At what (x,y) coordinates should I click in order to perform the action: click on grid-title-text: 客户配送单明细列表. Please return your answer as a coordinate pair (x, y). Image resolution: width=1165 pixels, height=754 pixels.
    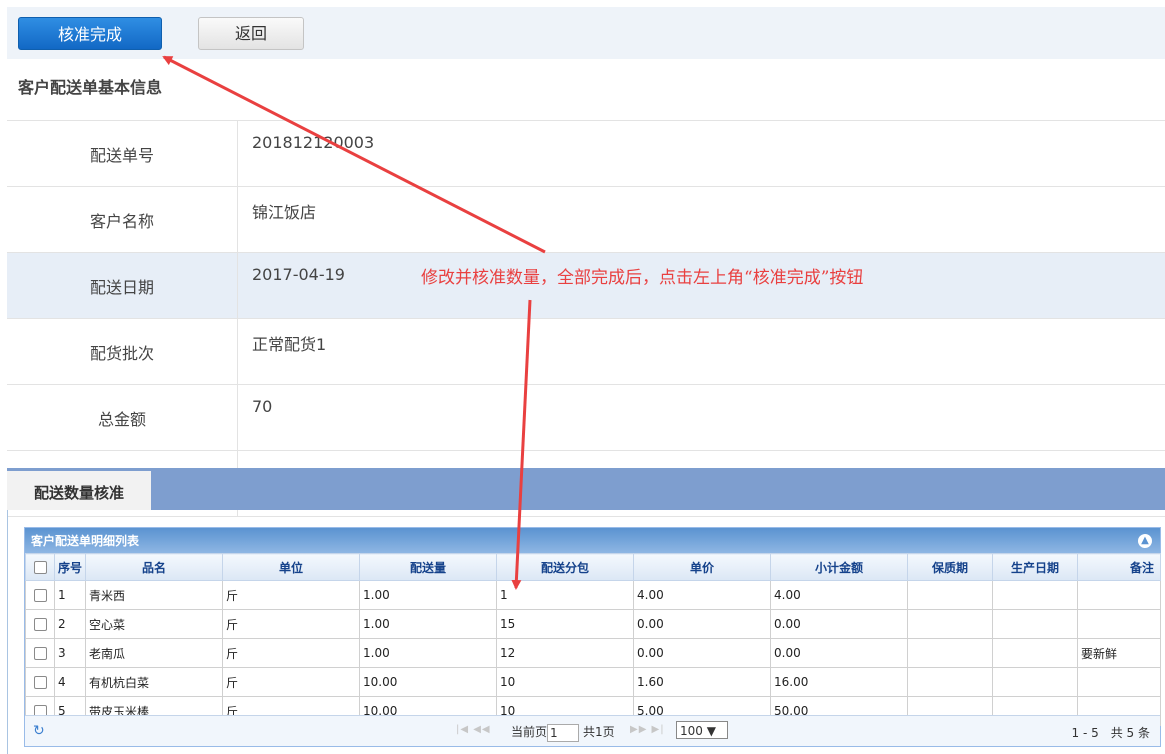
    Looking at the image, I should click on (85, 541).